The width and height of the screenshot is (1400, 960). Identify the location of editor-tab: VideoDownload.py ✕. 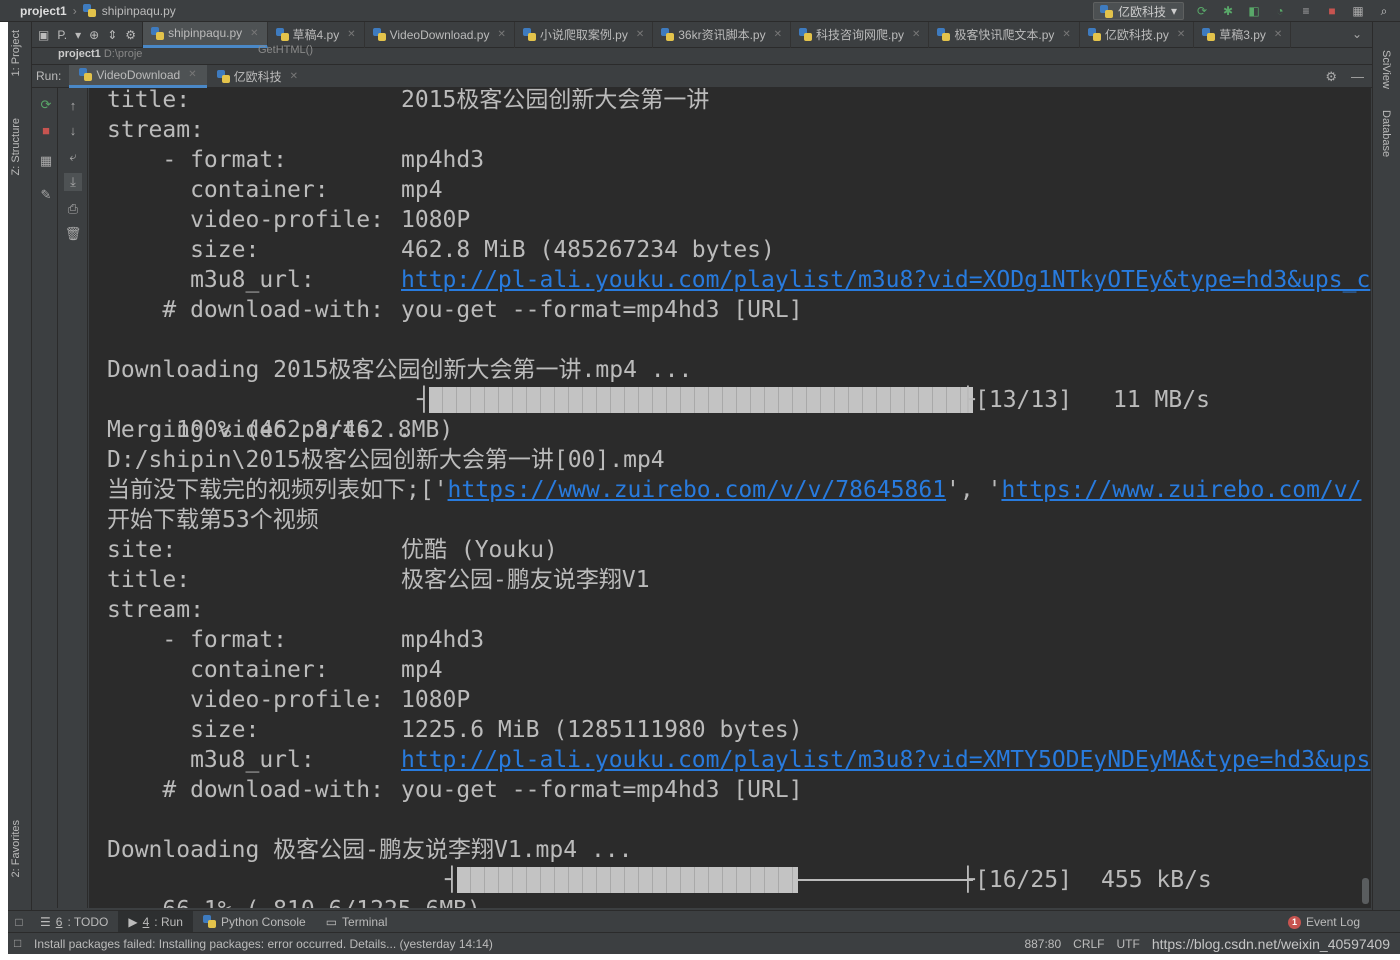
(440, 34).